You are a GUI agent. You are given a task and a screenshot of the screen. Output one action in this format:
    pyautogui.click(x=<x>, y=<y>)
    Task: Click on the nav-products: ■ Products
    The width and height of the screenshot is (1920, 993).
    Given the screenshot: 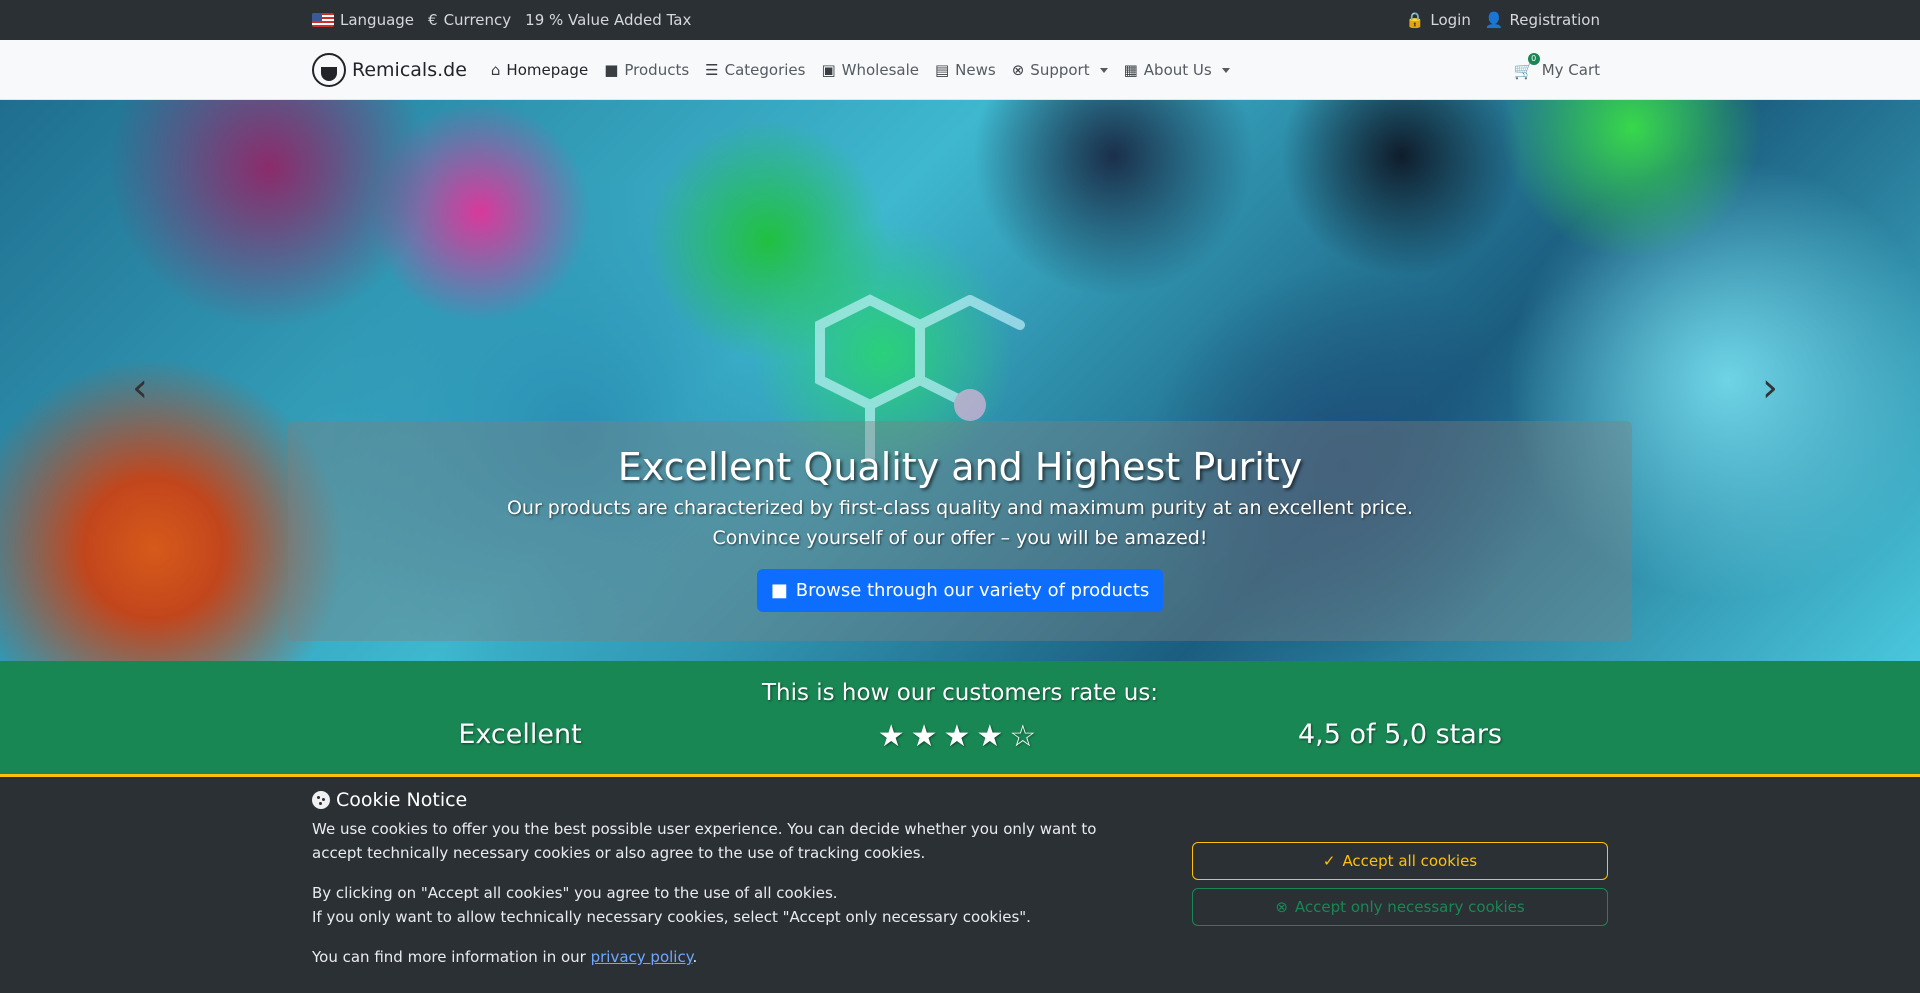 What is the action you would take?
    pyautogui.click(x=646, y=70)
    